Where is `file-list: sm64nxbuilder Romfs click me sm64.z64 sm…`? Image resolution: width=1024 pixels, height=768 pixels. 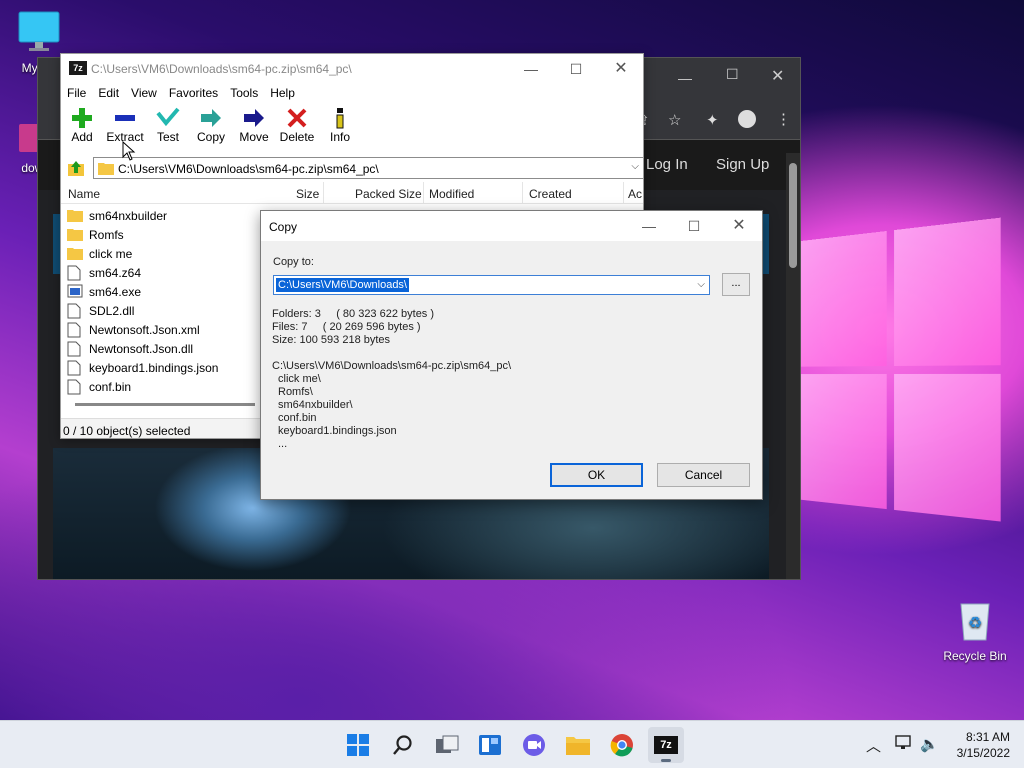
file-list: sm64nxbuilder Romfs click me sm64.z64 sm… is located at coordinates (161, 301).